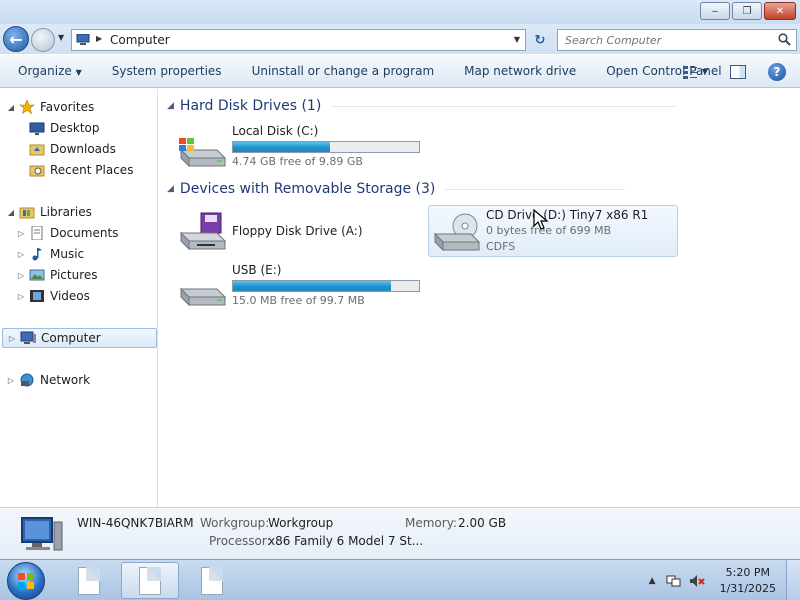  Describe the element at coordinates (75, 128) in the screenshot. I see `nav-desktop-label: Desktop` at that location.